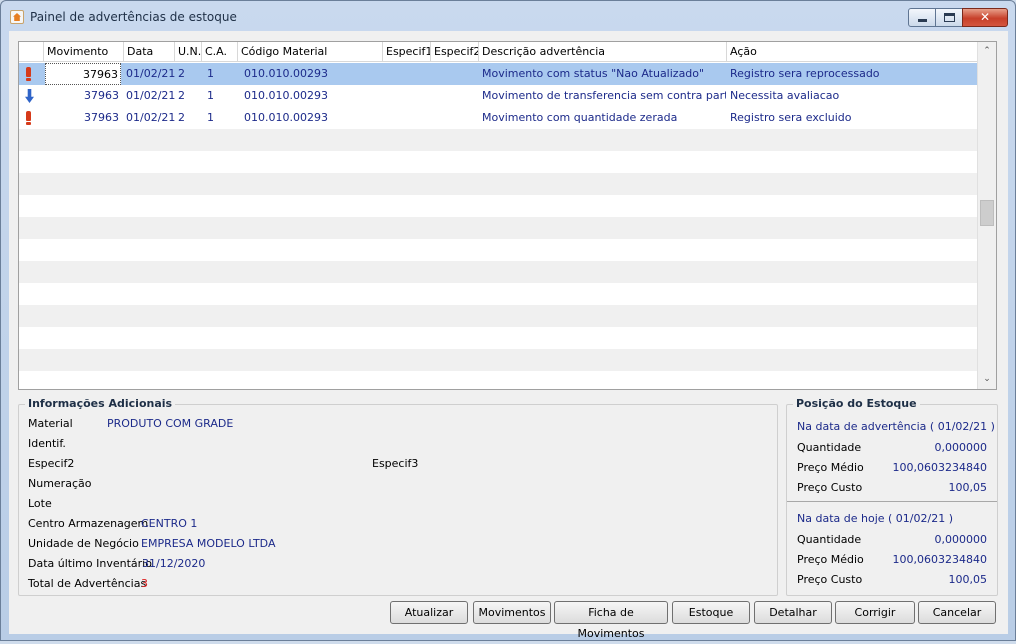 The height and width of the screenshot is (644, 1016). What do you see at coordinates (939, 467) in the screenshot?
I see `advert-preco-medio-value: 100,0603234840` at bounding box center [939, 467].